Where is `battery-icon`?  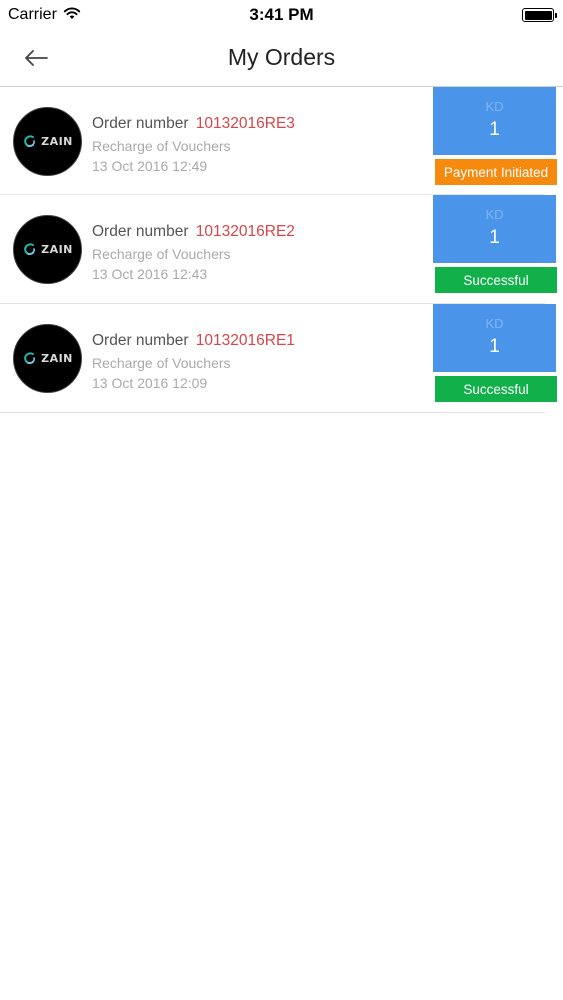
battery-icon is located at coordinates (539, 15).